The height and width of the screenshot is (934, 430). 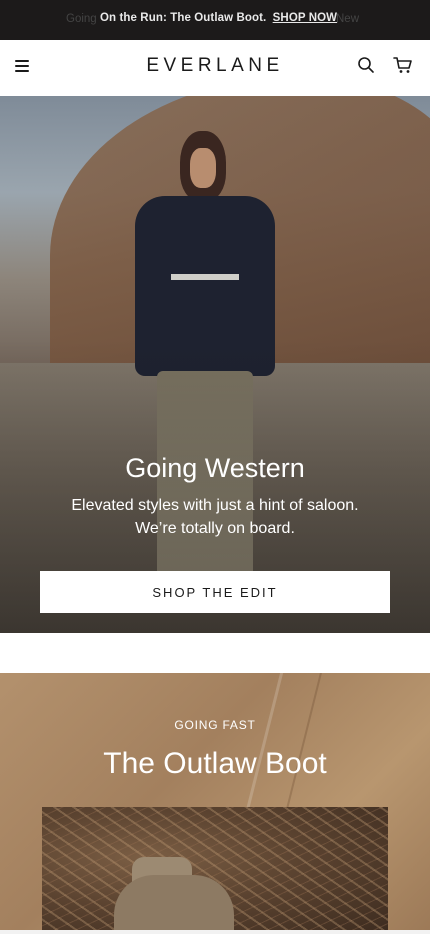 I want to click on hero-title: Going Western, so click(x=215, y=468).